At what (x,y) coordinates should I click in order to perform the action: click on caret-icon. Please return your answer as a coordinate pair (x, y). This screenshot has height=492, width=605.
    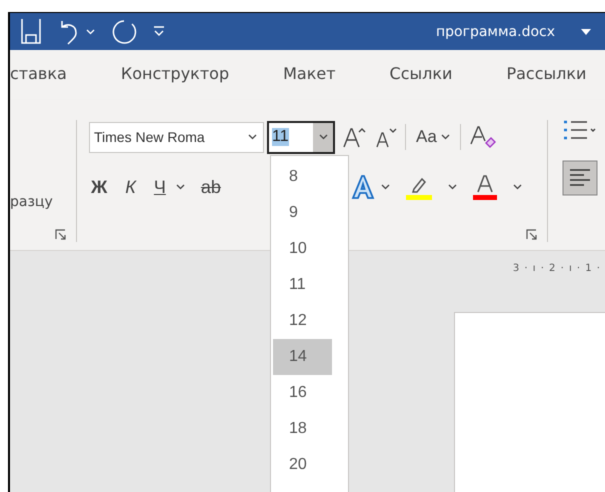
    Looking at the image, I should click on (586, 31).